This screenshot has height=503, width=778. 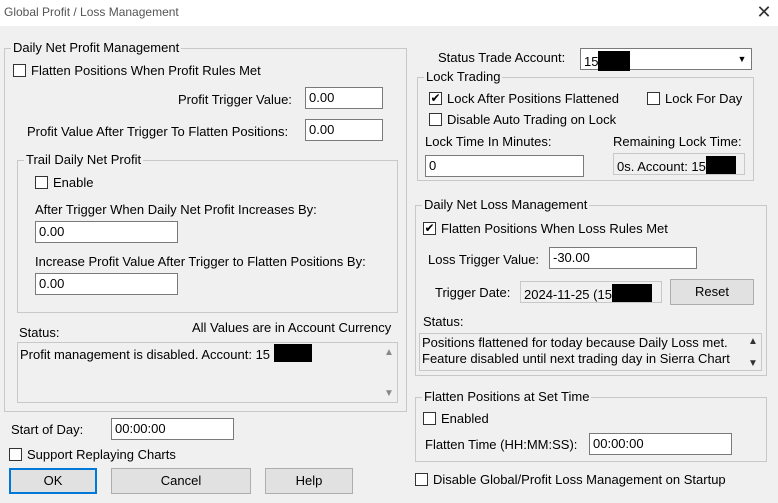 I want to click on profit-flatten-checkbox, so click(x=19, y=70).